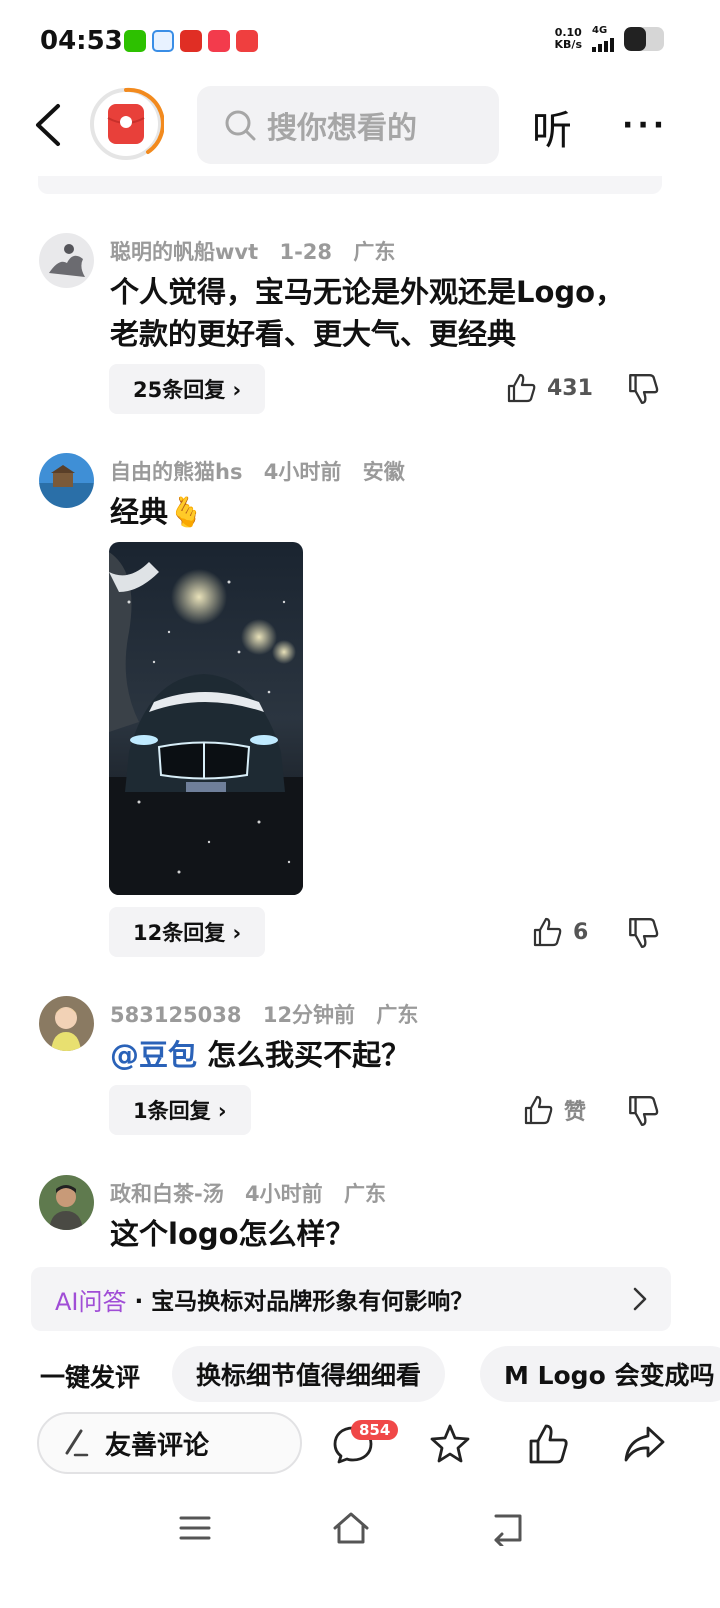 This screenshot has width=720, height=1608. I want to click on net-speed: 0.10 KB/s, so click(568, 39).